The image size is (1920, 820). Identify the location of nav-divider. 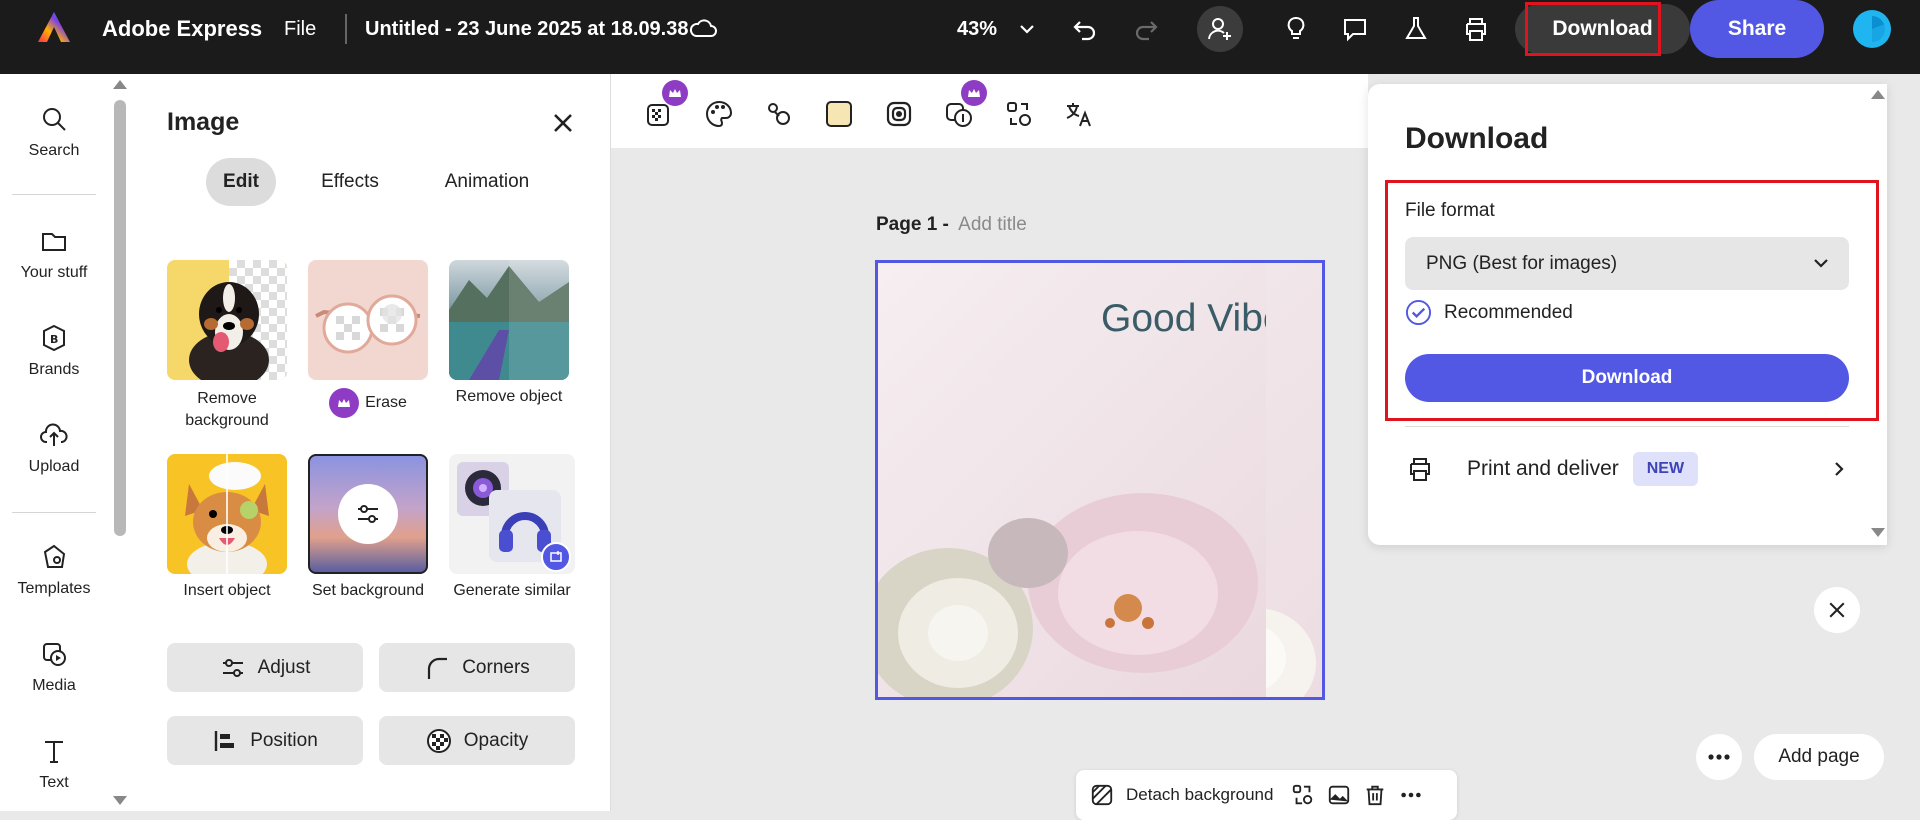
(54, 194).